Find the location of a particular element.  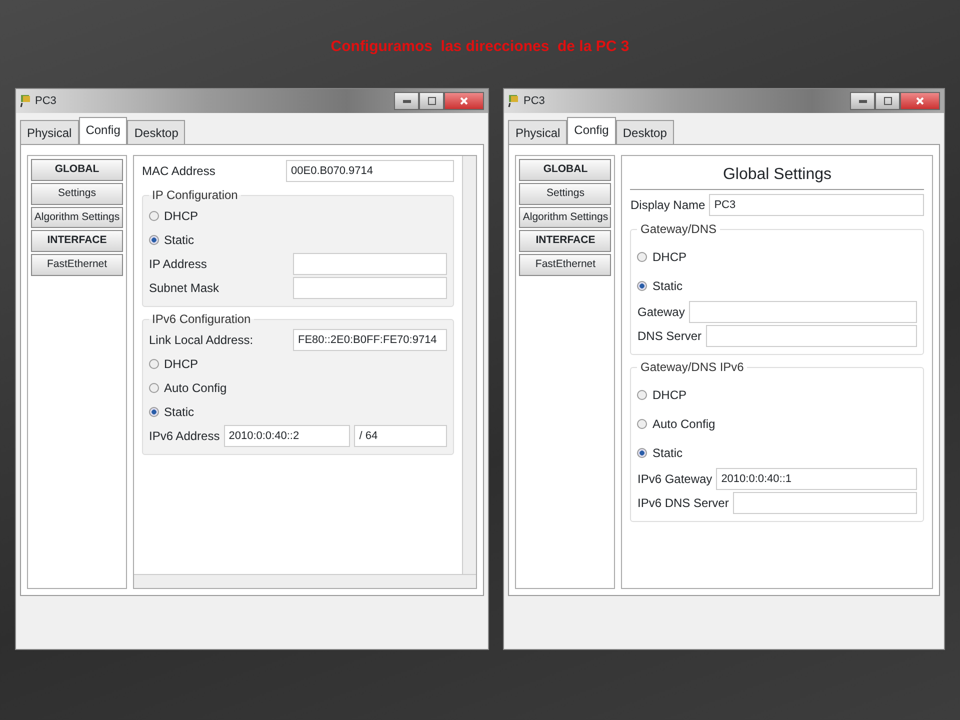

field-label: DNS Server is located at coordinates (669, 336).